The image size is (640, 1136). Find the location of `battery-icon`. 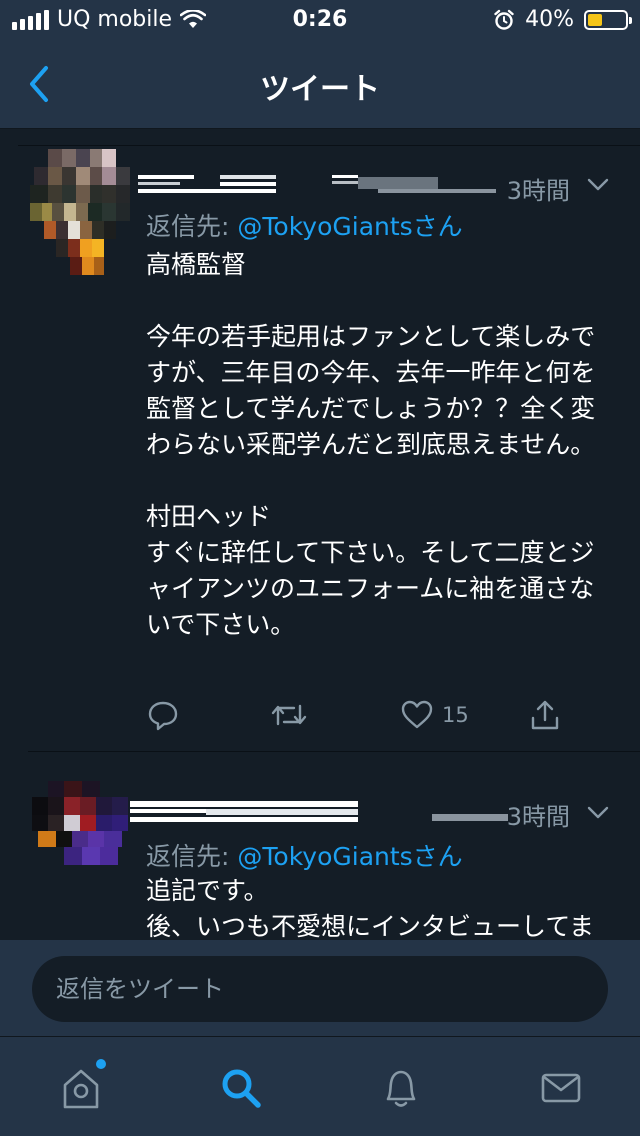

battery-icon is located at coordinates (608, 19).